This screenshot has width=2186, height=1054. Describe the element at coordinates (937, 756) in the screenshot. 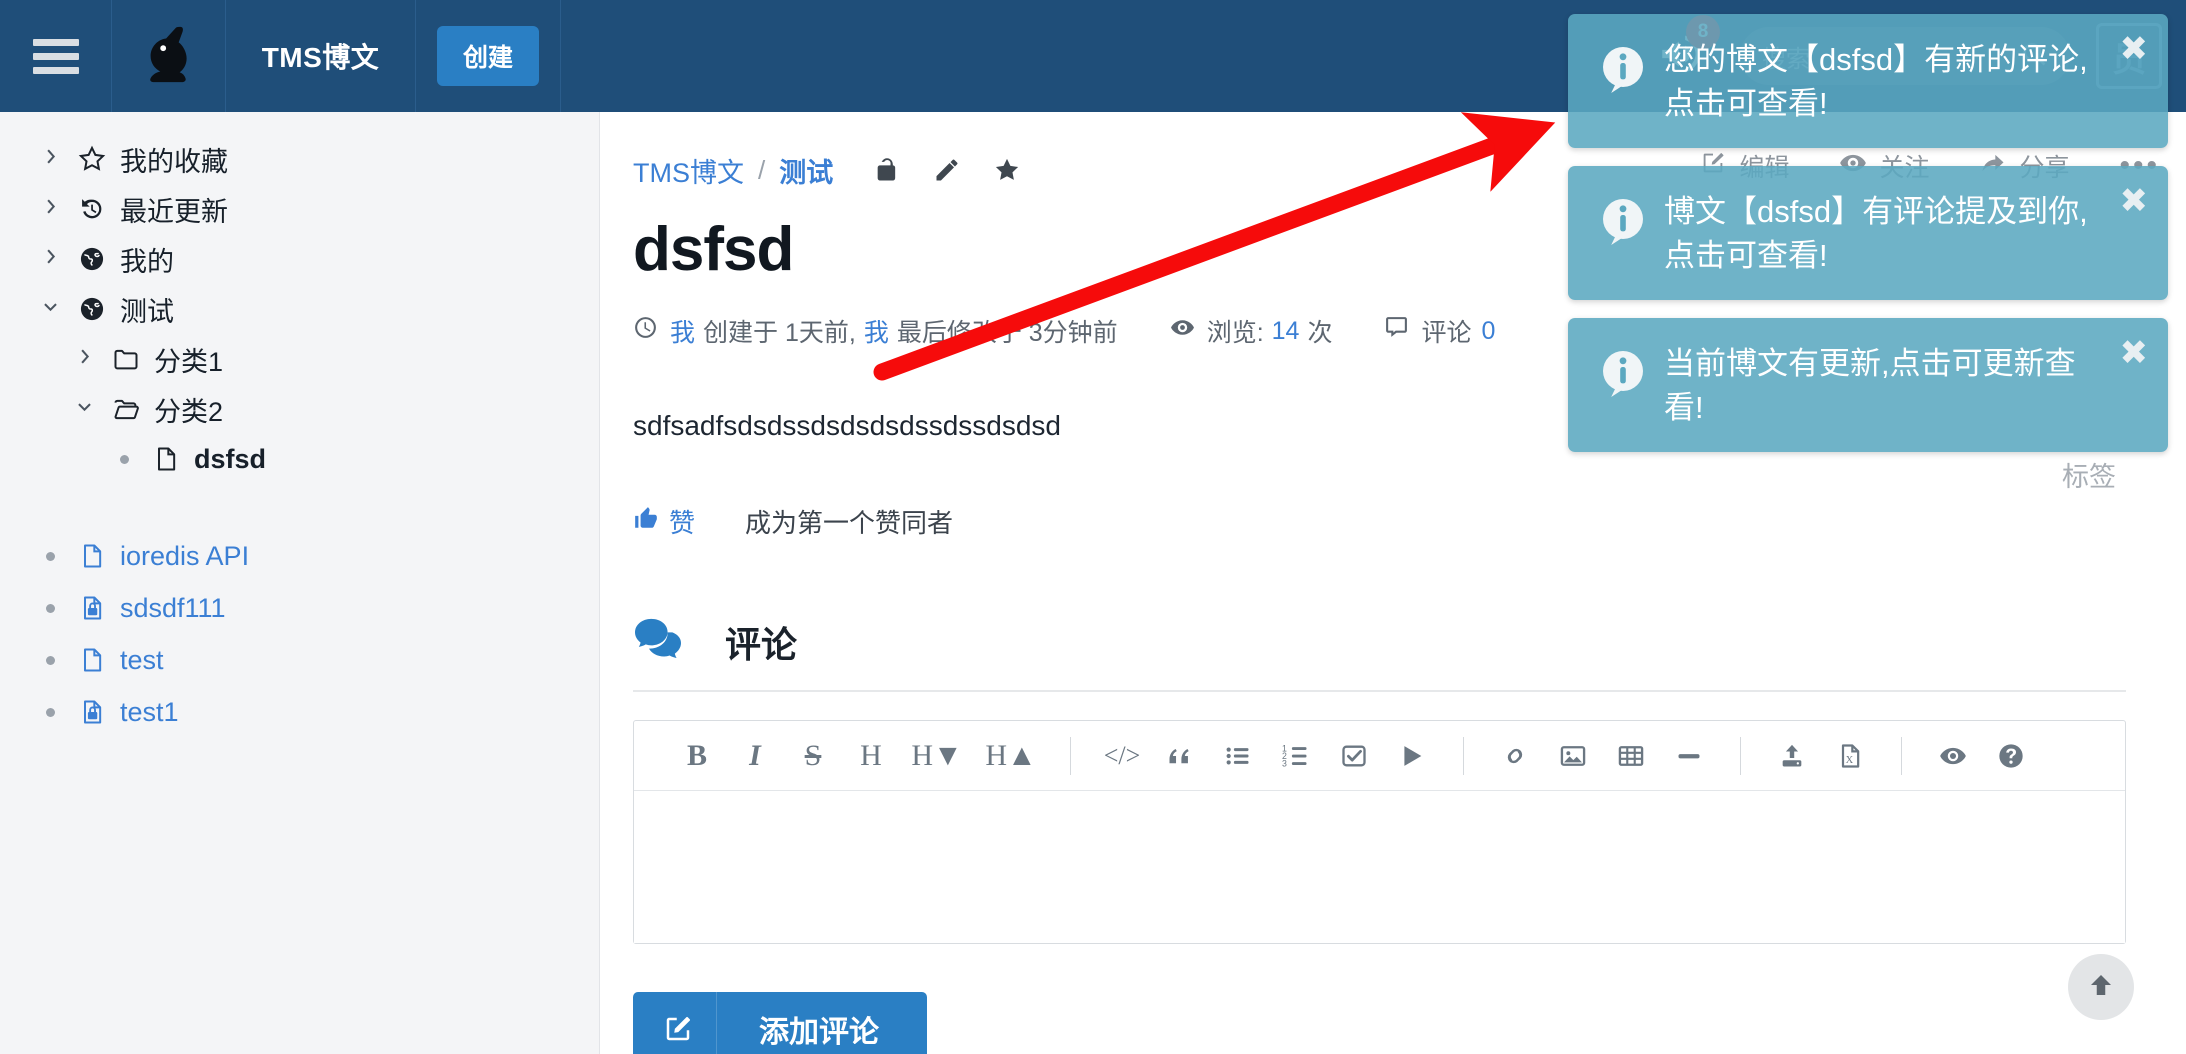

I see `heading-decrease-icon: H▼` at that location.